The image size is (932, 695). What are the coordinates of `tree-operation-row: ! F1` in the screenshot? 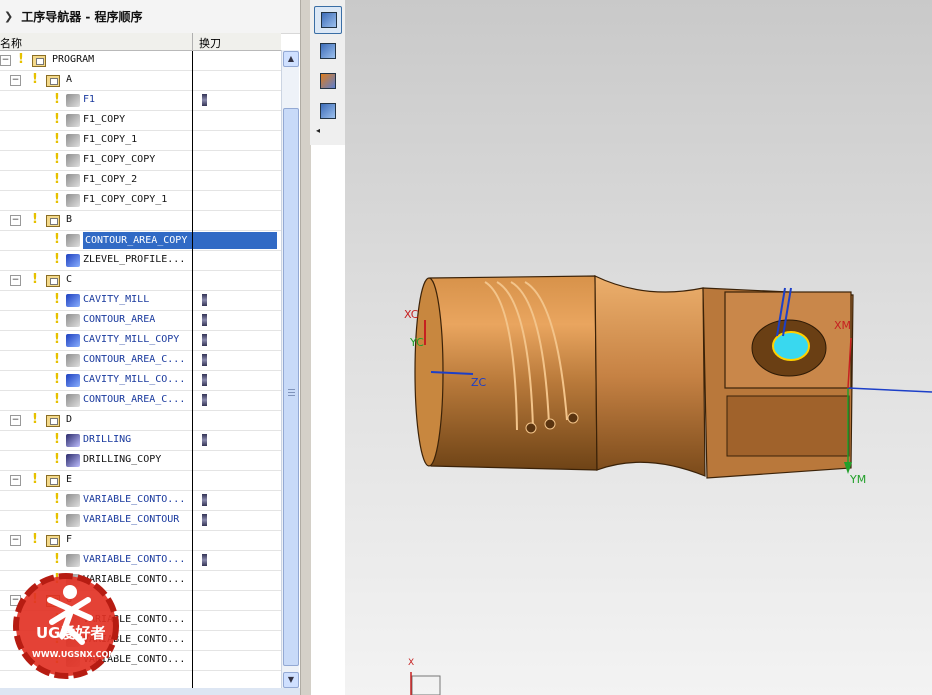 It's located at (140, 101).